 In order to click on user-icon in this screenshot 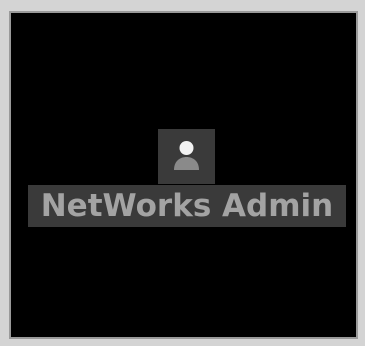, I will do `click(186, 155)`.